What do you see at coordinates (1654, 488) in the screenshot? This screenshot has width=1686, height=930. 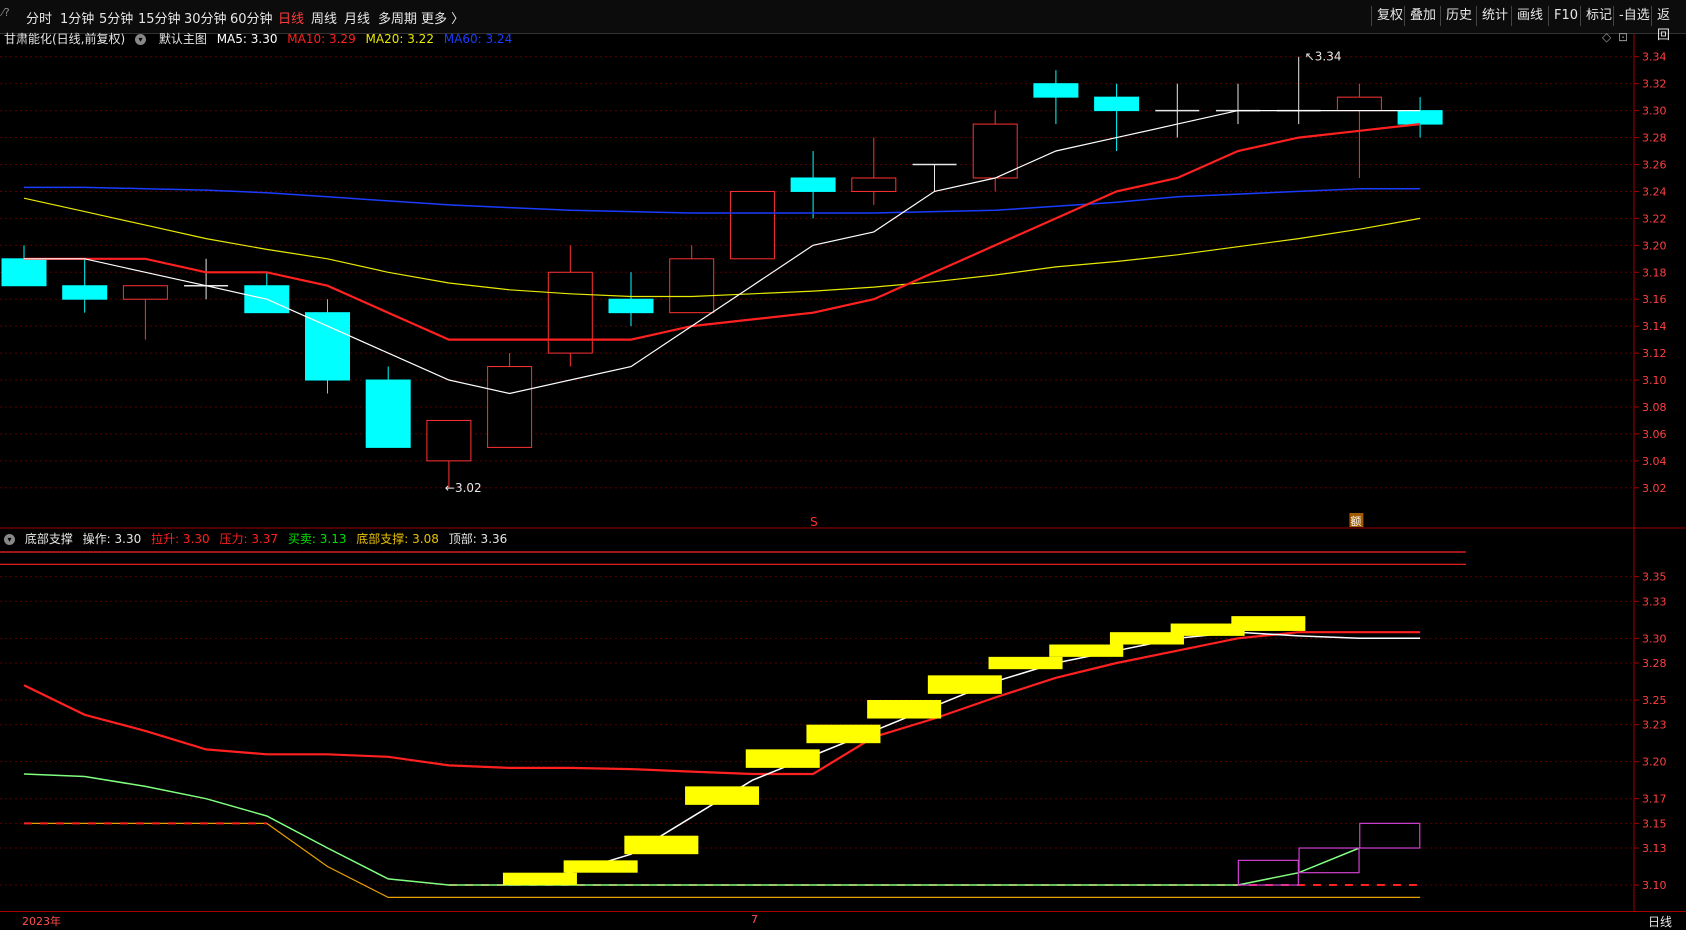 I see `main-tick-label: 3.02` at bounding box center [1654, 488].